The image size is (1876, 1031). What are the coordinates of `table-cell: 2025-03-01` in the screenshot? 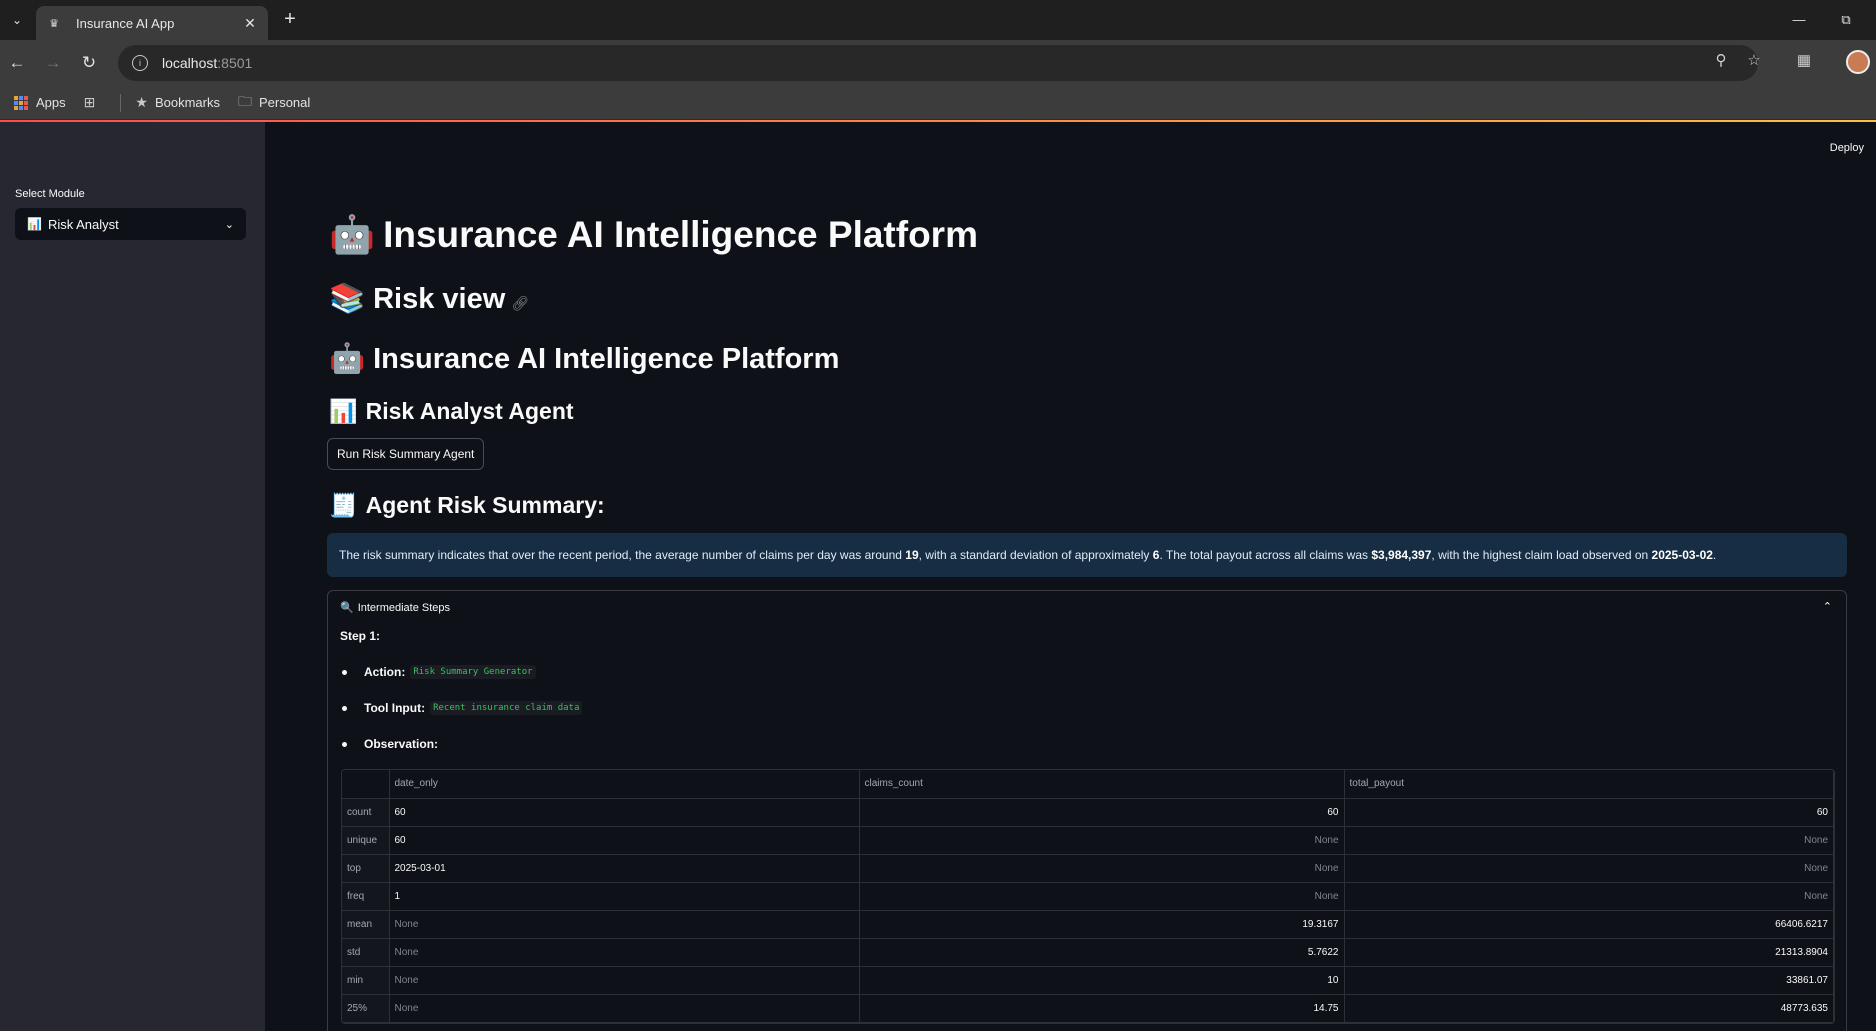 It's located at (624, 868).